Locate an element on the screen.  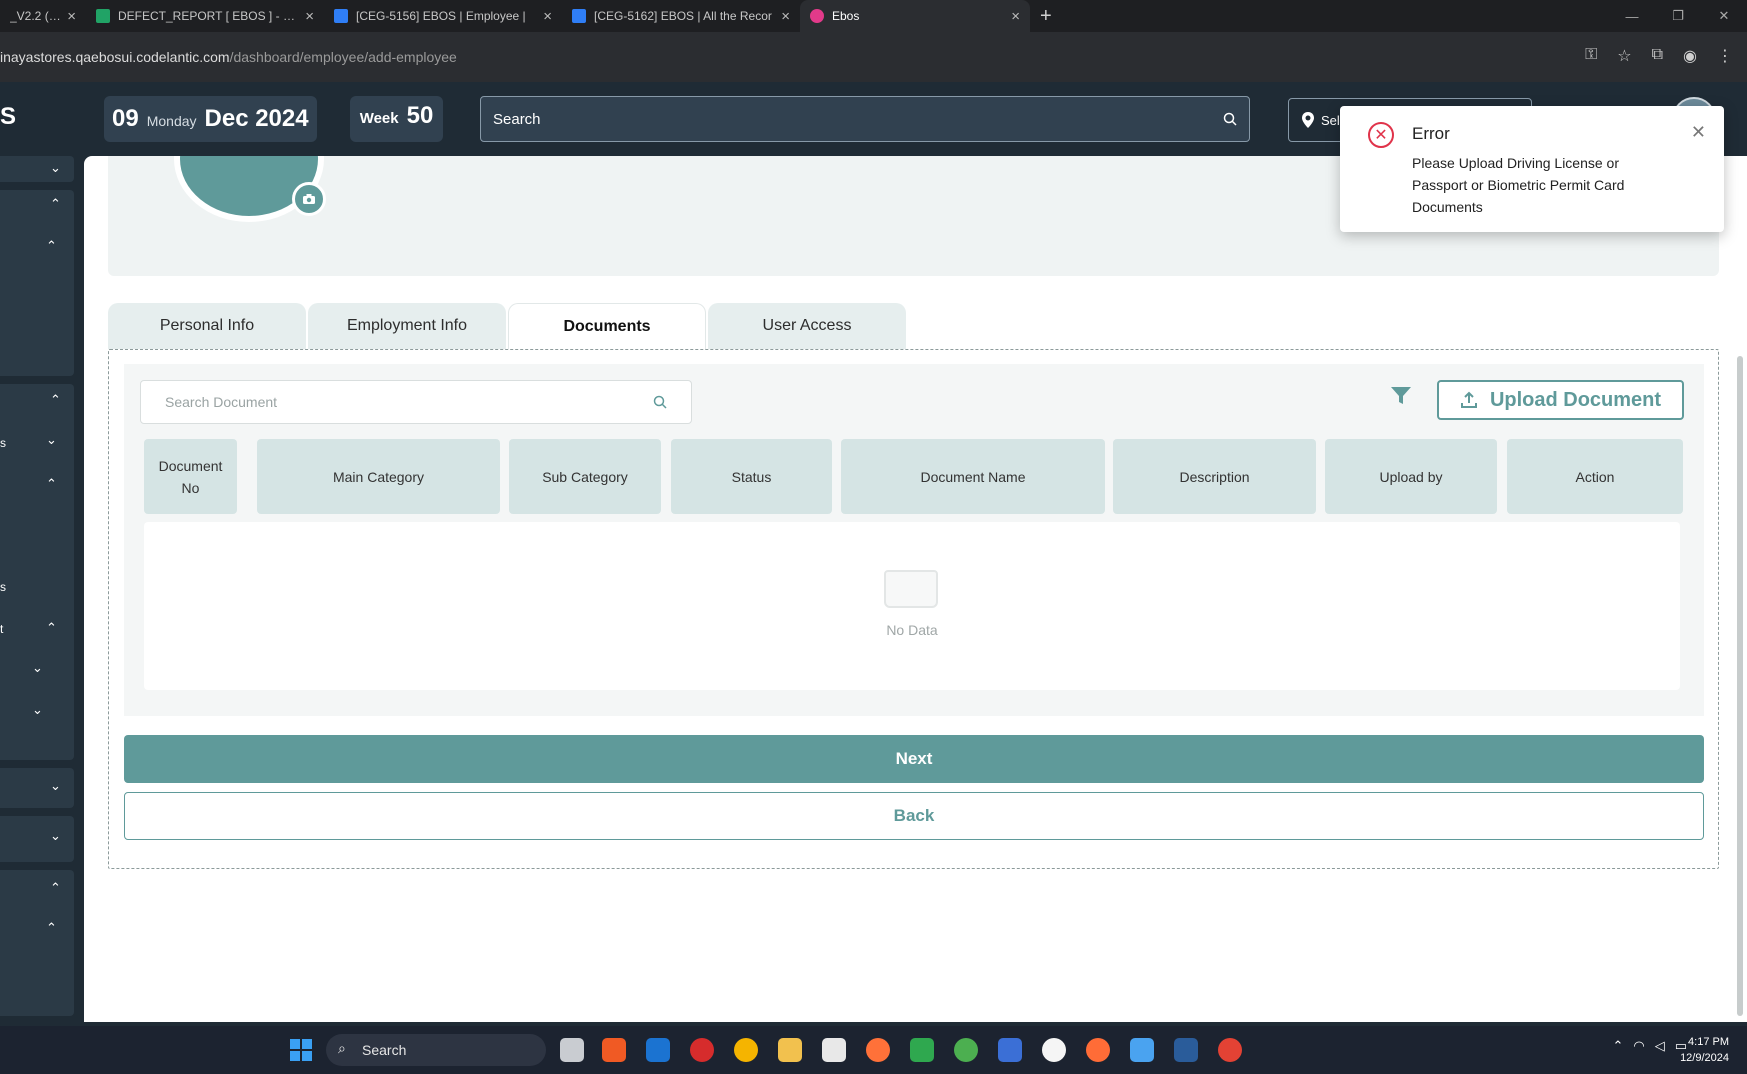
close-window-icon: ✕ is located at coordinates (1724, 16).